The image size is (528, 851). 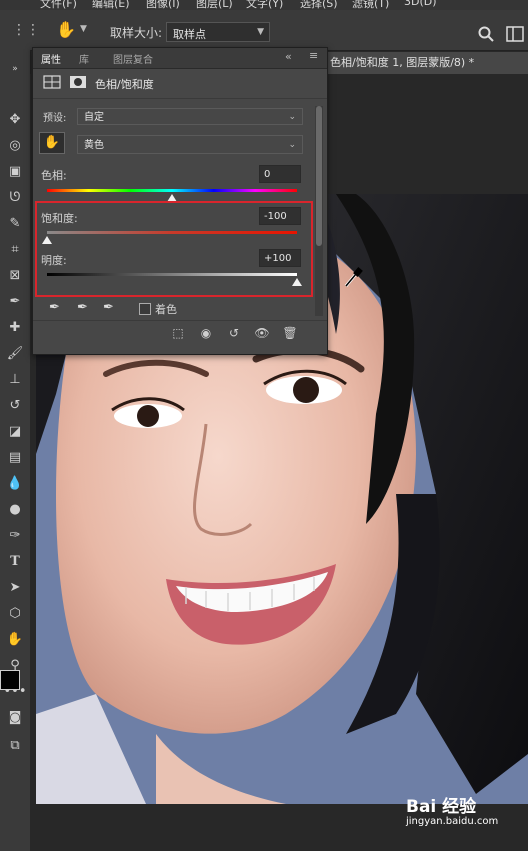 What do you see at coordinates (218, 32) in the screenshot?
I see `sample-size-select: 取样点 ▼` at bounding box center [218, 32].